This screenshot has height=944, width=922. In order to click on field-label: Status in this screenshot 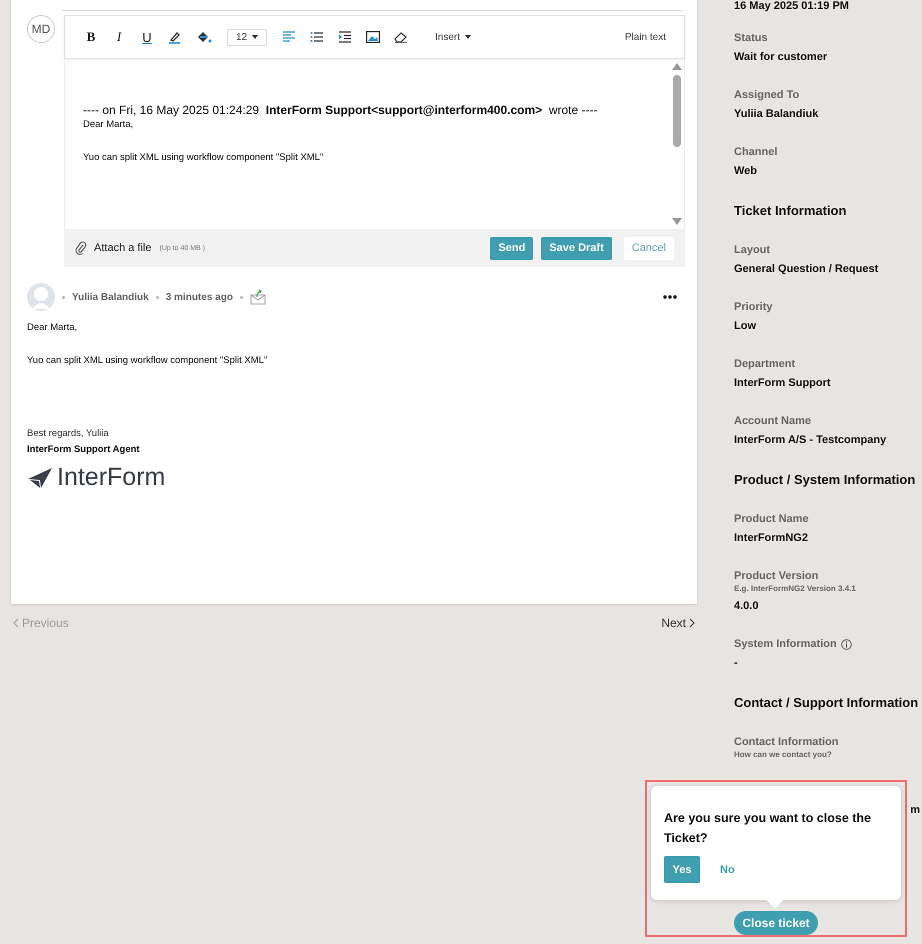, I will do `click(751, 38)`.